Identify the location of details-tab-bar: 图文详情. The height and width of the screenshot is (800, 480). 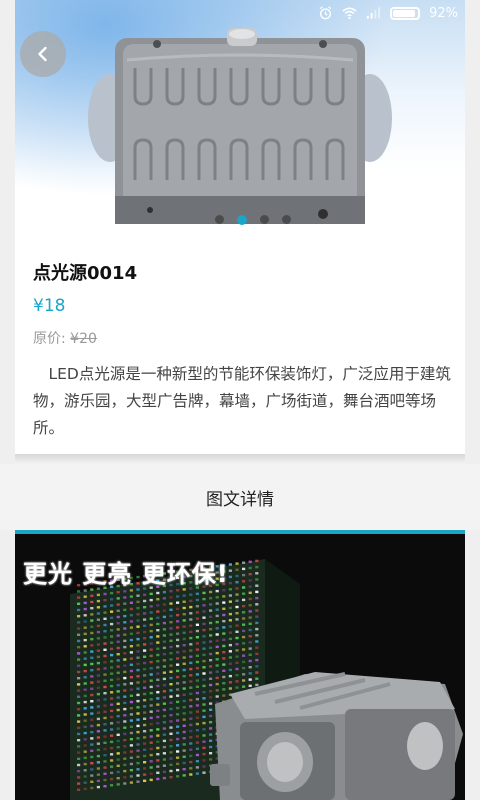
(240, 497).